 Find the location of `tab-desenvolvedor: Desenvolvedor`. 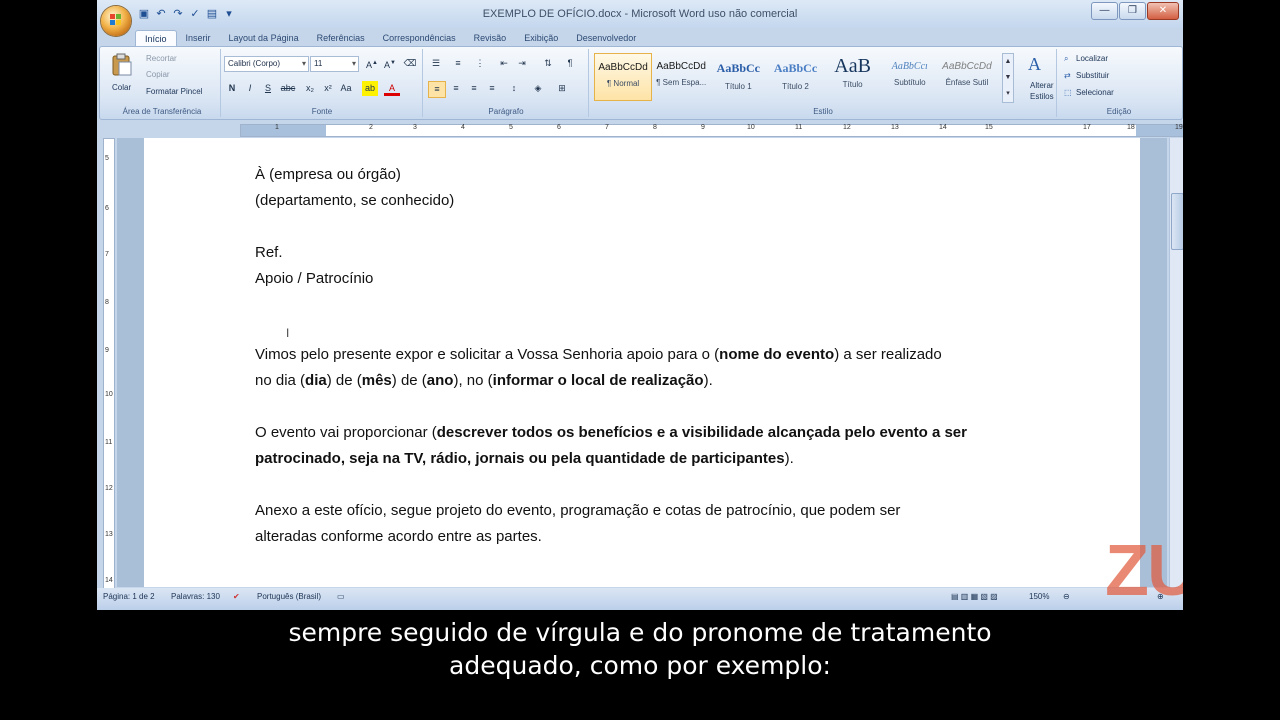

tab-desenvolvedor: Desenvolvedor is located at coordinates (606, 38).